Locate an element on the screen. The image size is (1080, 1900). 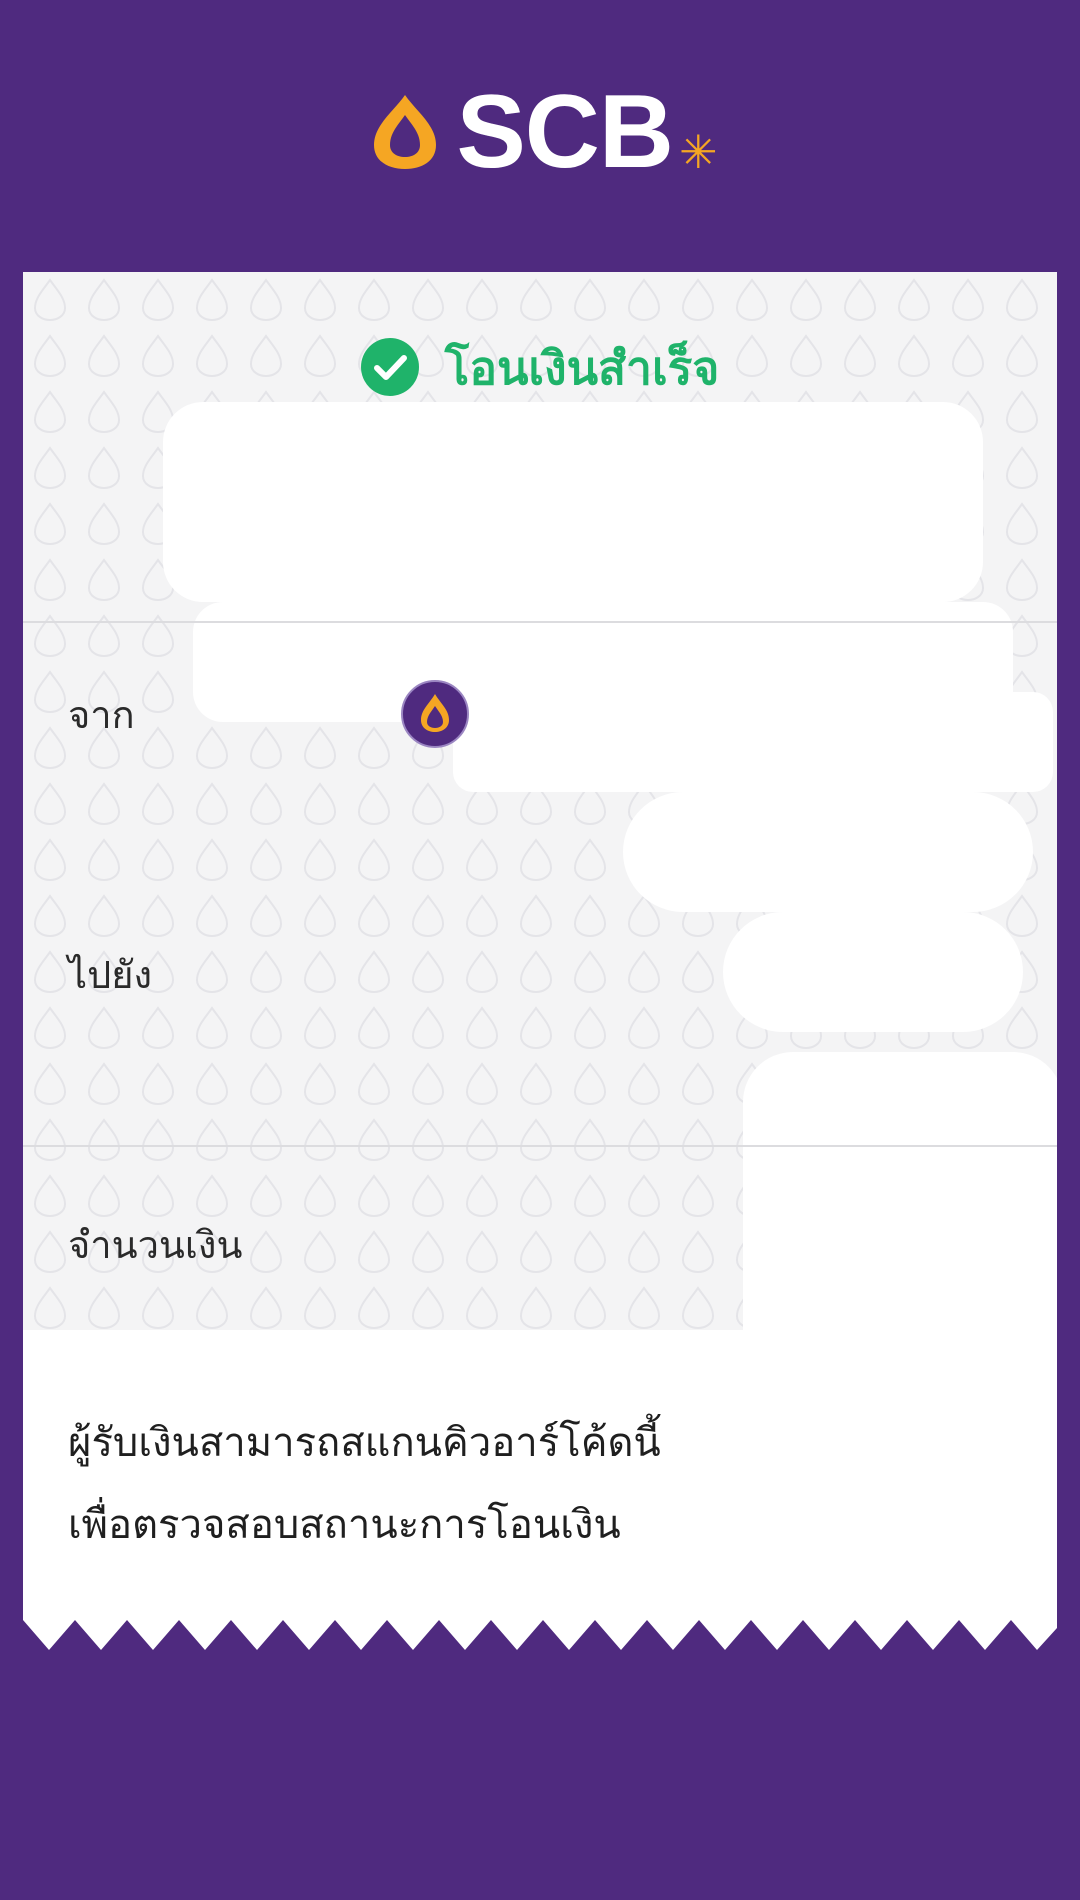
star-icon: ✳ is located at coordinates (698, 152).